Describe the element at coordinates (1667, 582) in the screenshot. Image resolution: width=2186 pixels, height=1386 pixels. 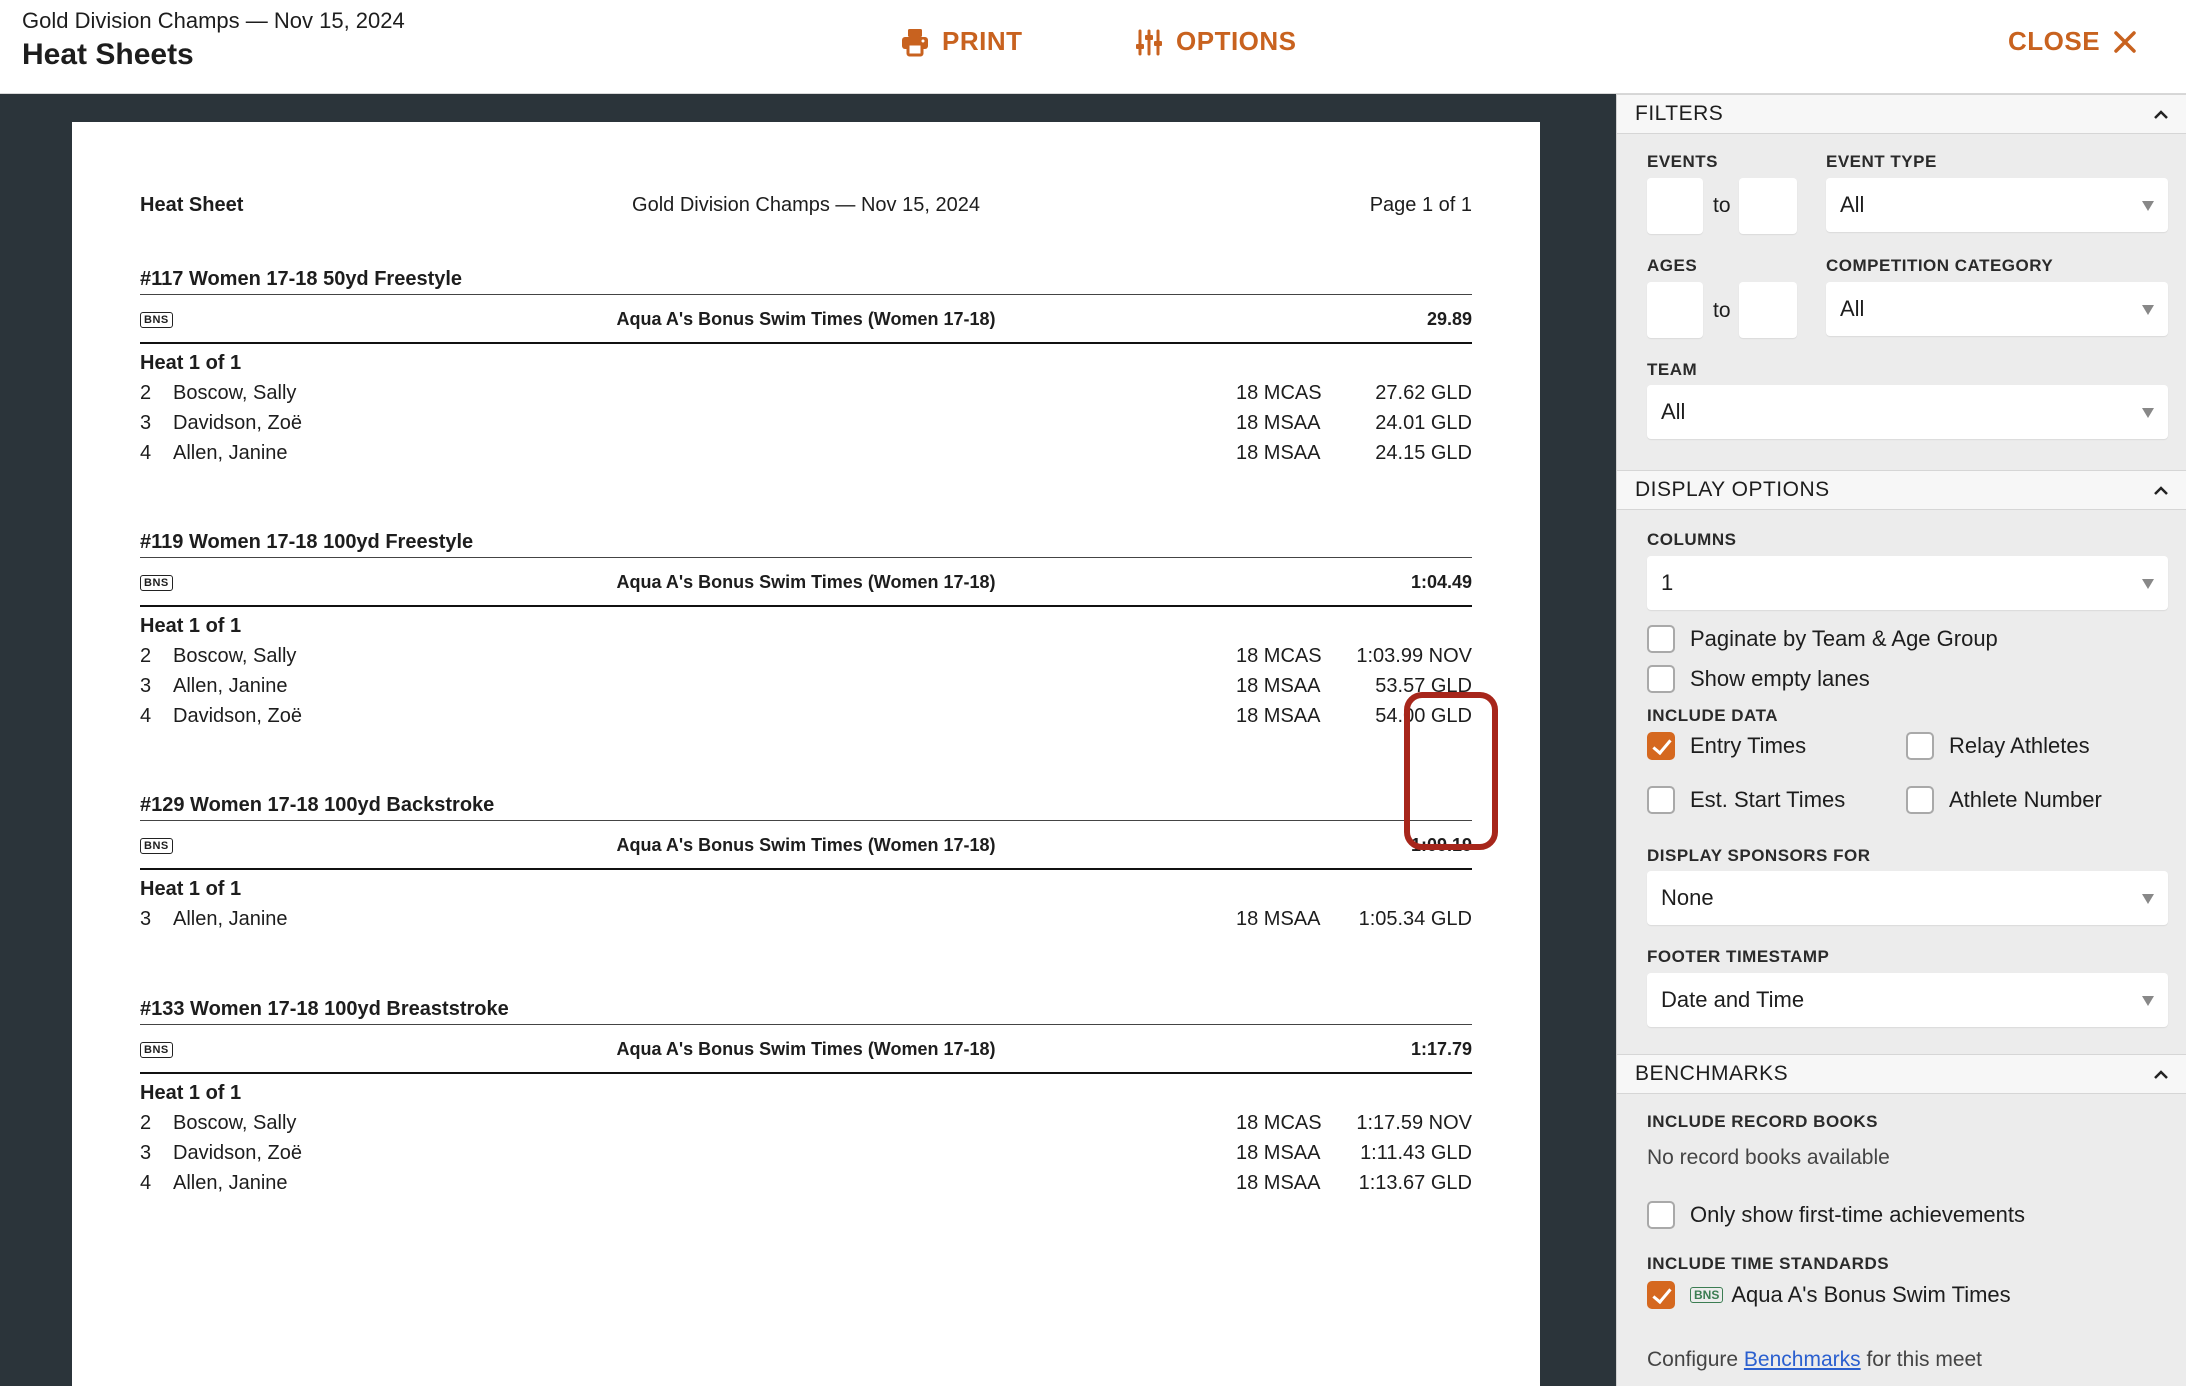
I see `columns-value: 1` at that location.